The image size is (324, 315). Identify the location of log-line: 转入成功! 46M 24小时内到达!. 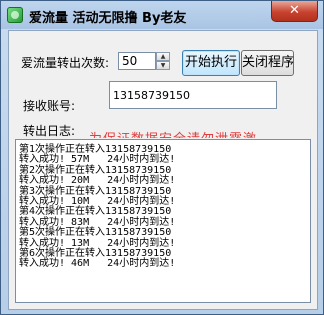
(97, 264).